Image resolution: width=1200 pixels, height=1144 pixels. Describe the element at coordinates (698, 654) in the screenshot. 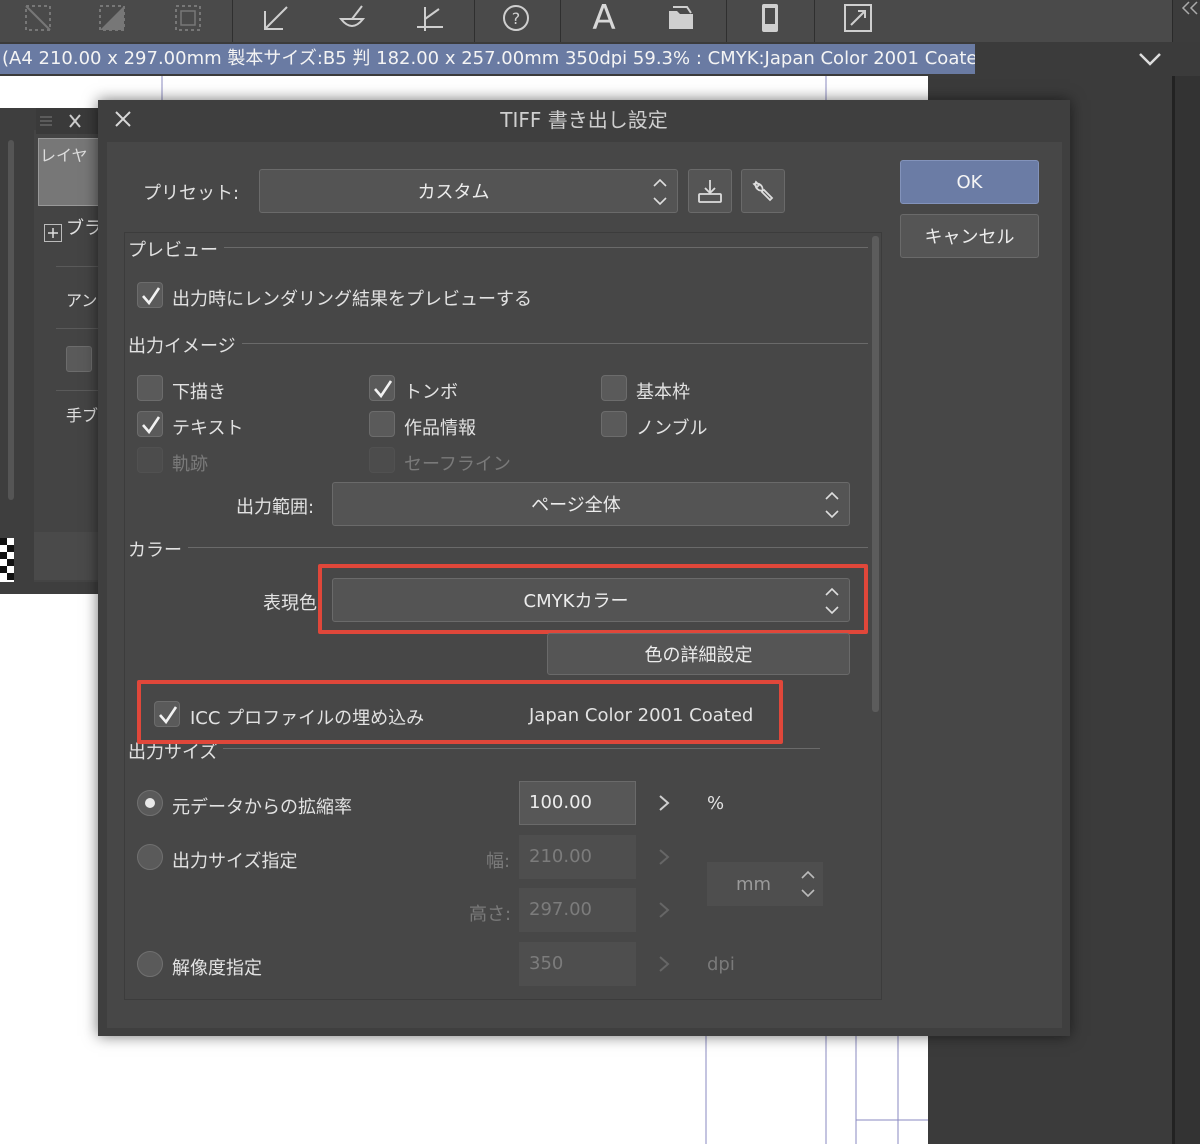

I see `color-detail-settings-button: 色の詳細設定` at that location.